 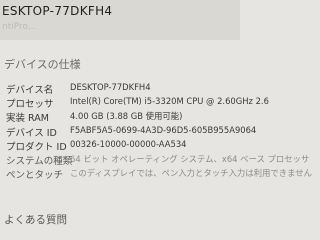 What do you see at coordinates (36, 147) in the screenshot?
I see `spec-label: プロダクト ID` at bounding box center [36, 147].